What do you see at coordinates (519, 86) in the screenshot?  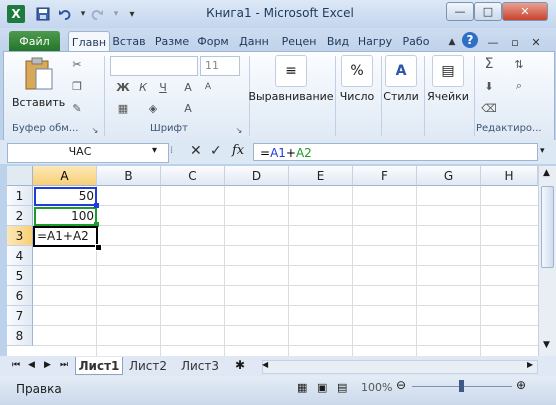 I see `find-select-icon: ⌕` at bounding box center [519, 86].